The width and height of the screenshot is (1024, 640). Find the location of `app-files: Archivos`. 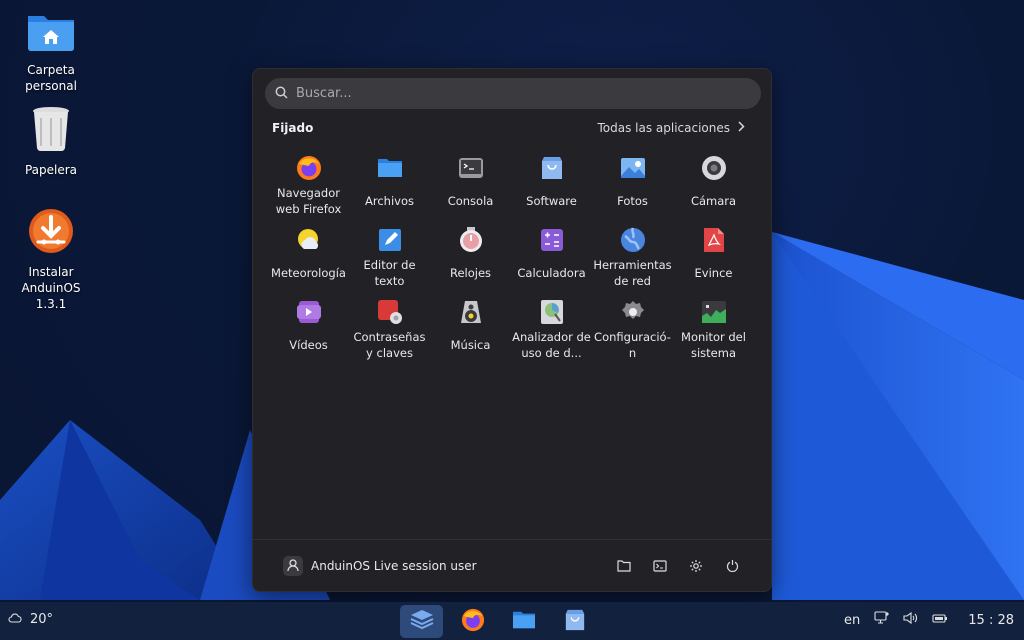

app-files: Archivos is located at coordinates (389, 185).